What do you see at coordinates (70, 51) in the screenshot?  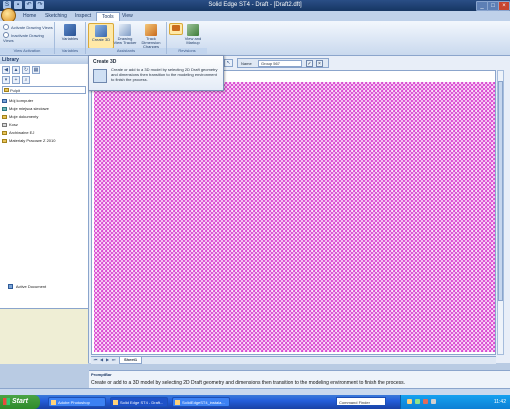 I see `group-label: Variables` at bounding box center [70, 51].